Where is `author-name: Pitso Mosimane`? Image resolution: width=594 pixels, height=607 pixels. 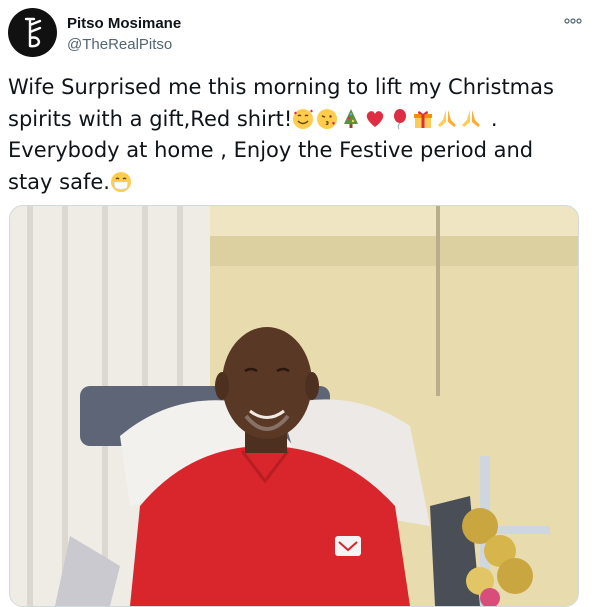
author-name: Pitso Mosimane is located at coordinates (124, 23).